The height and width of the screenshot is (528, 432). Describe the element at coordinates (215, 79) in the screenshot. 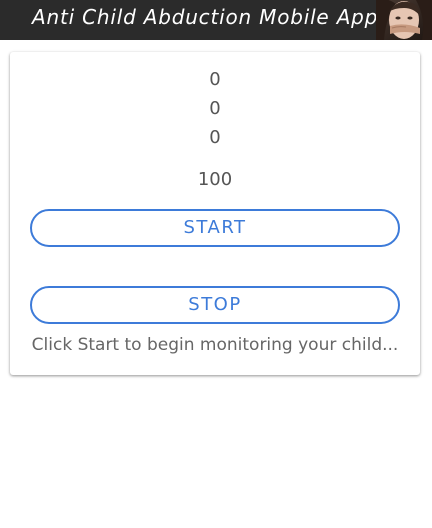

I see `reading-x: 0` at that location.